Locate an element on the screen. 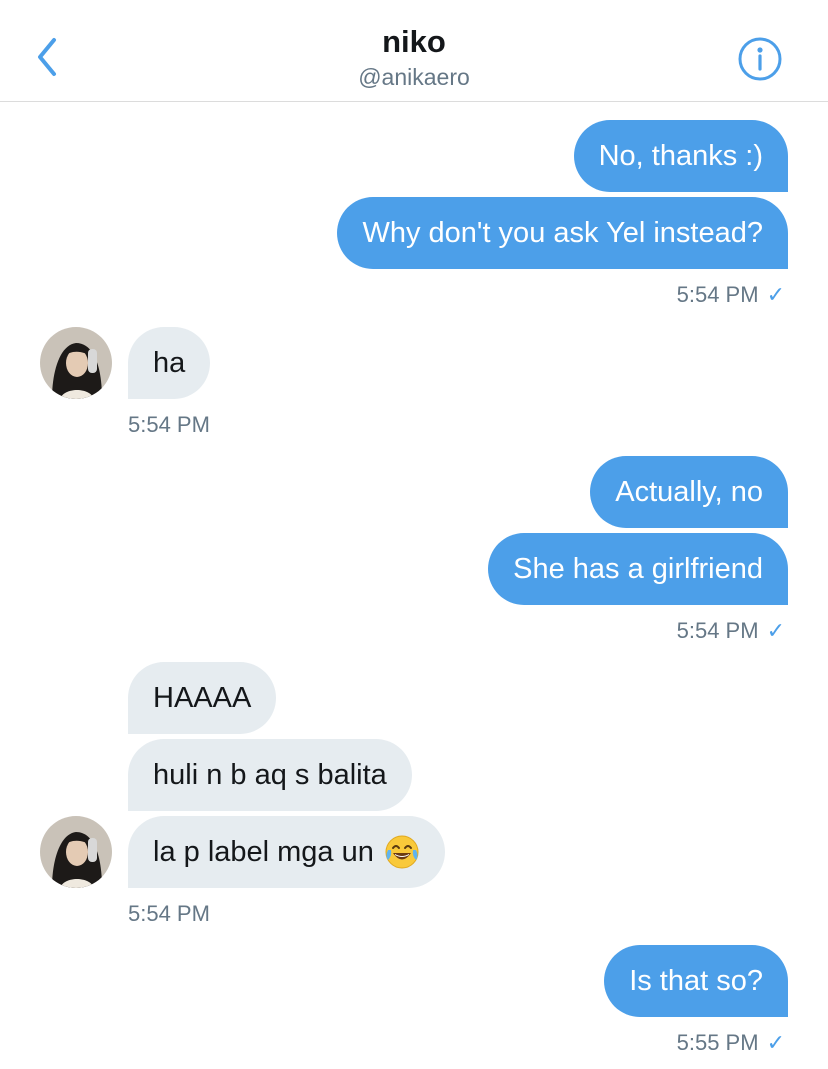  message-text: Is that so? is located at coordinates (696, 980).